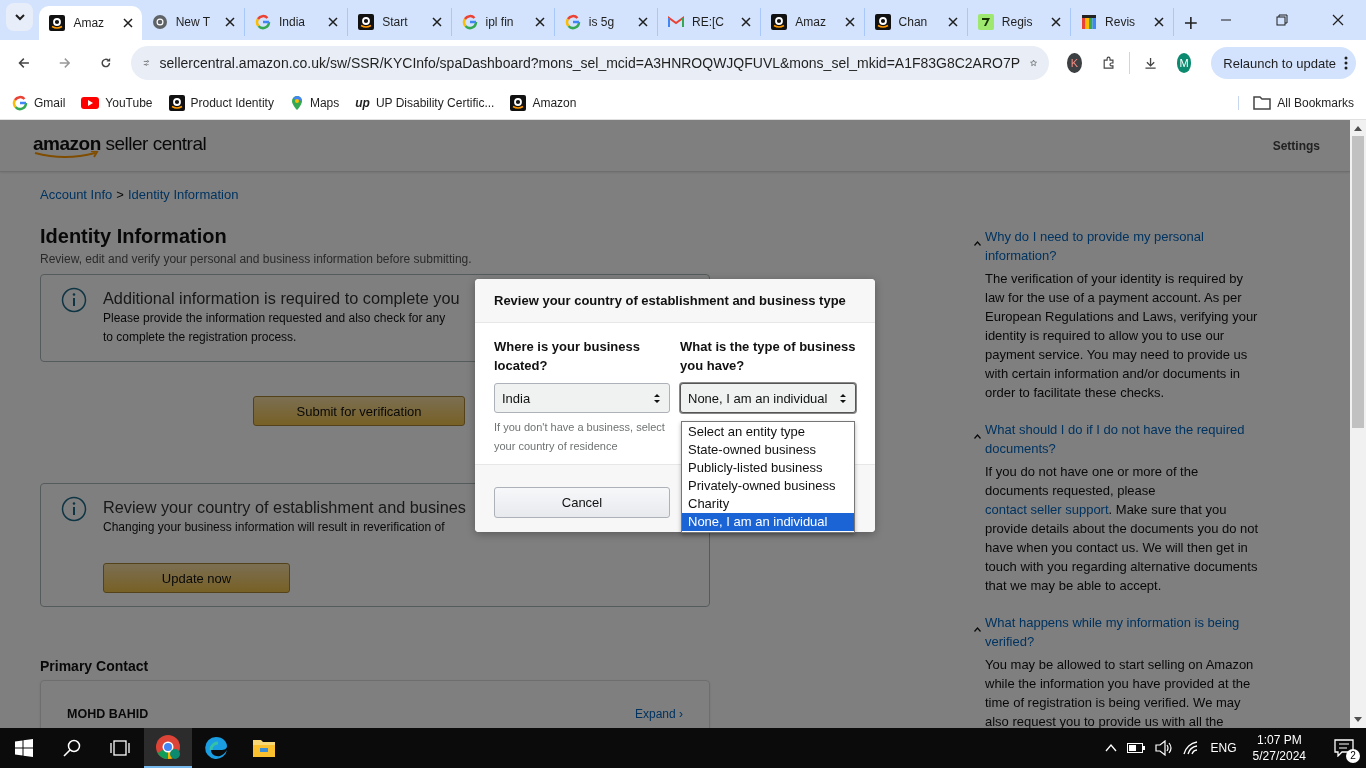  Describe the element at coordinates (582, 502) in the screenshot. I see `cancel-button: Cancel` at that location.